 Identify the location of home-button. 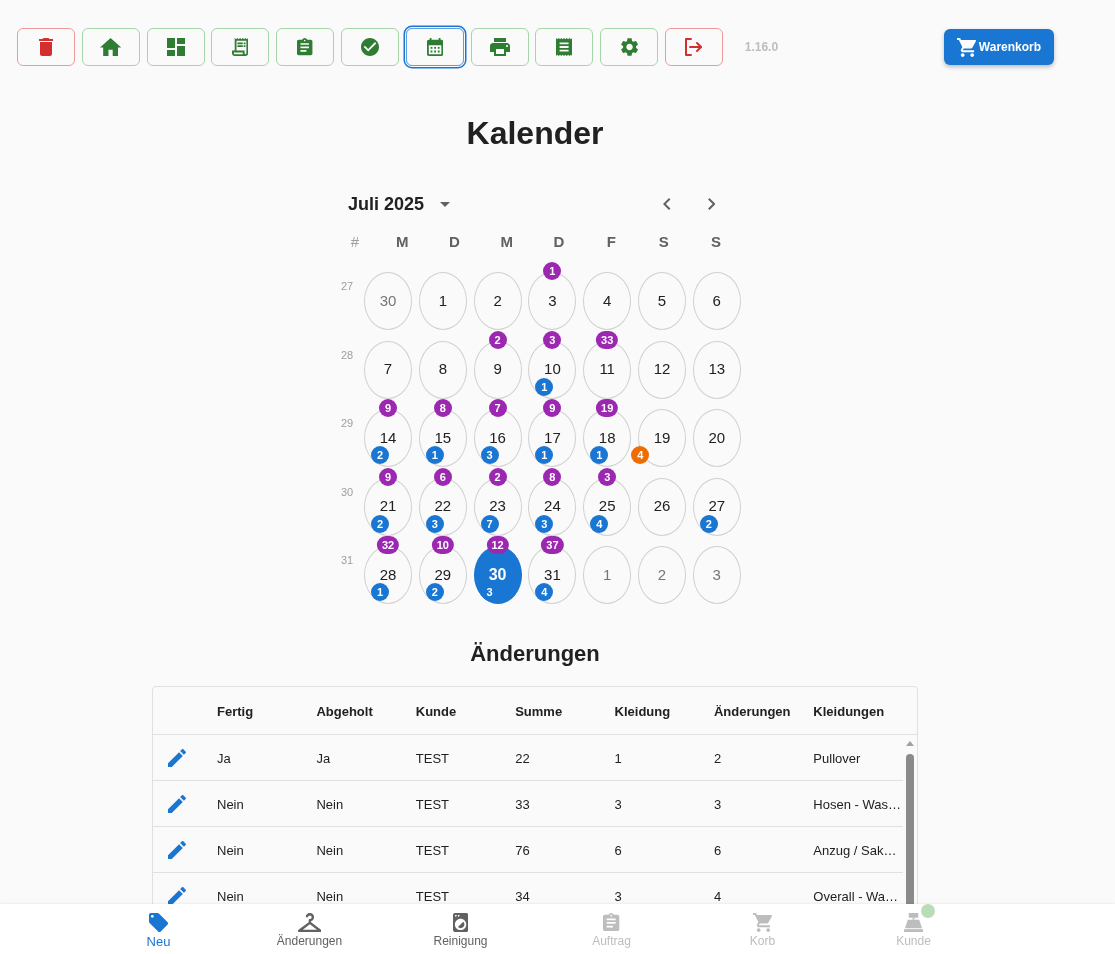
(110, 47).